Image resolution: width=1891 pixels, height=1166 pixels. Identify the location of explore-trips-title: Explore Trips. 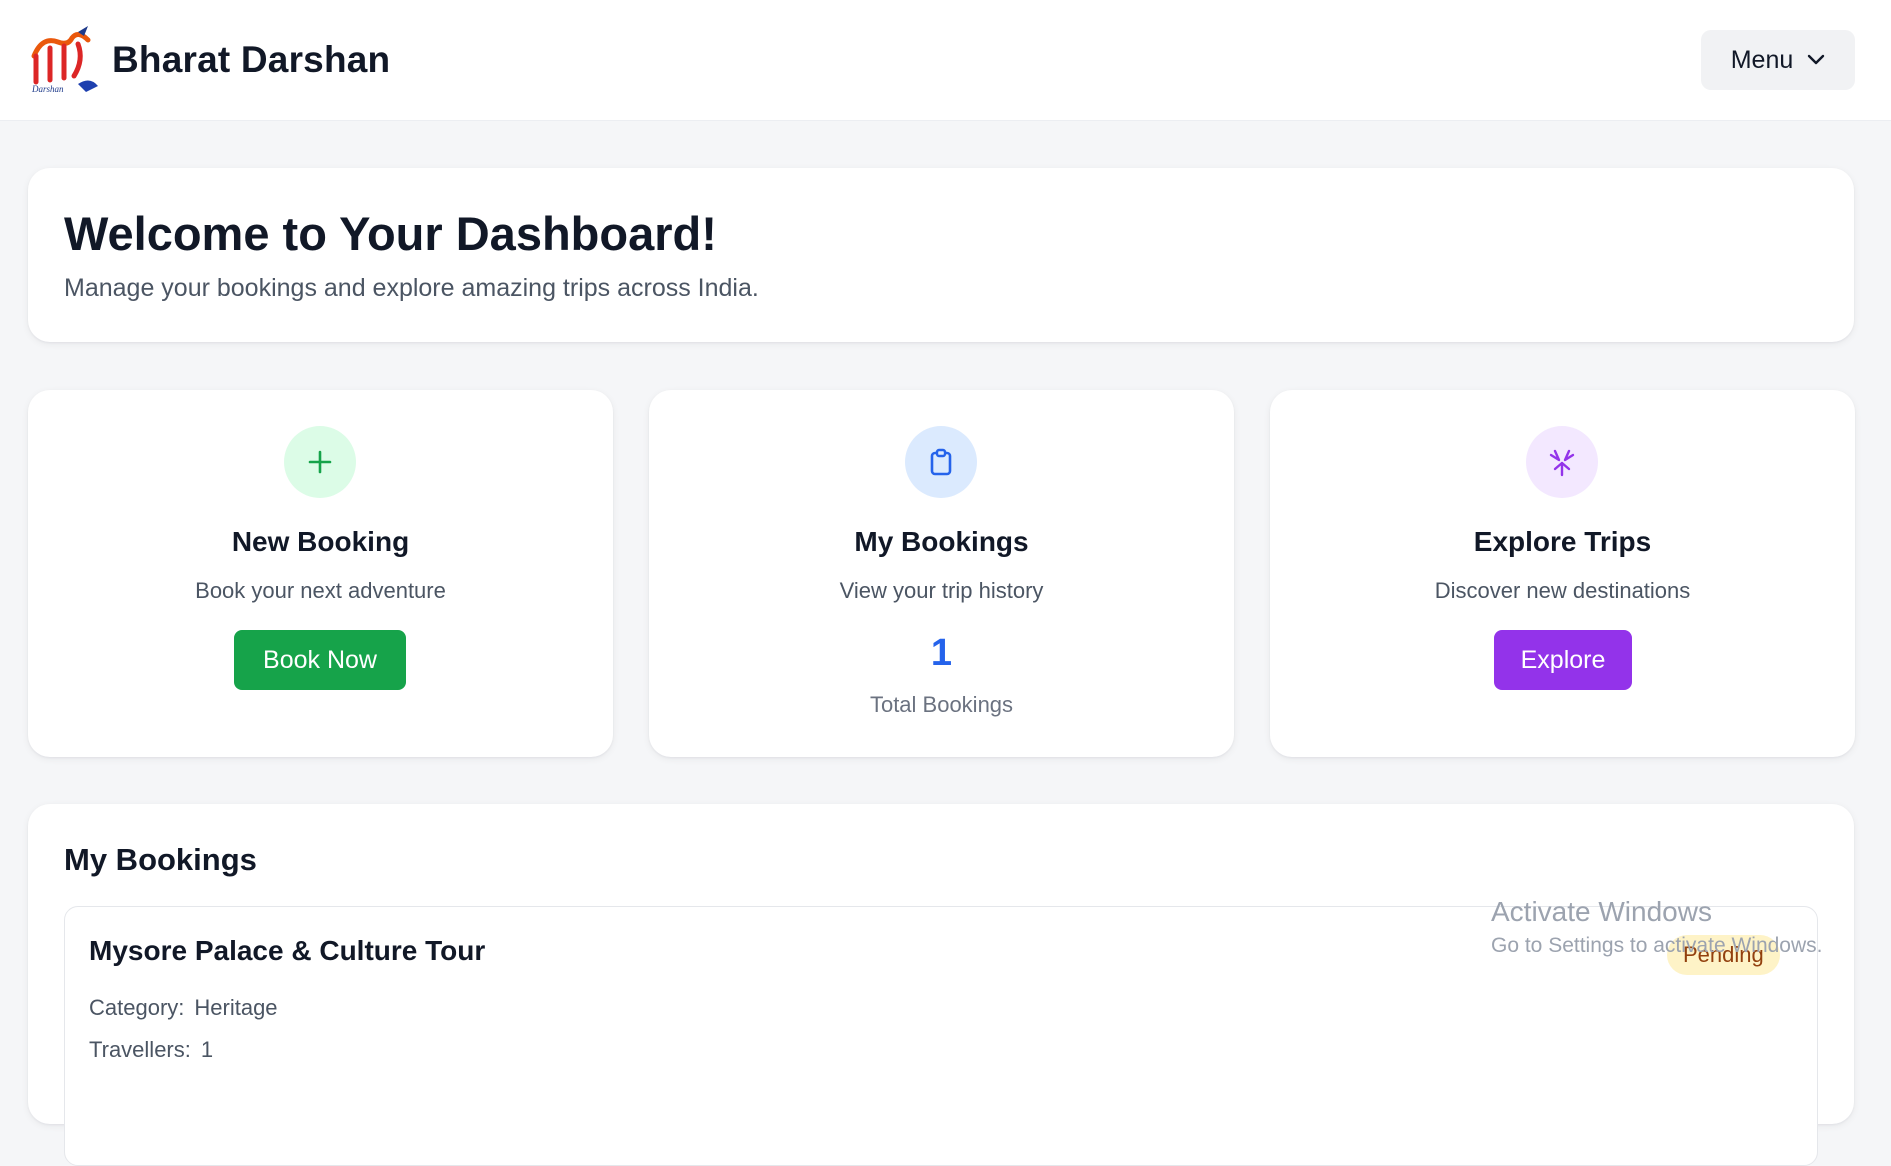
(1562, 541).